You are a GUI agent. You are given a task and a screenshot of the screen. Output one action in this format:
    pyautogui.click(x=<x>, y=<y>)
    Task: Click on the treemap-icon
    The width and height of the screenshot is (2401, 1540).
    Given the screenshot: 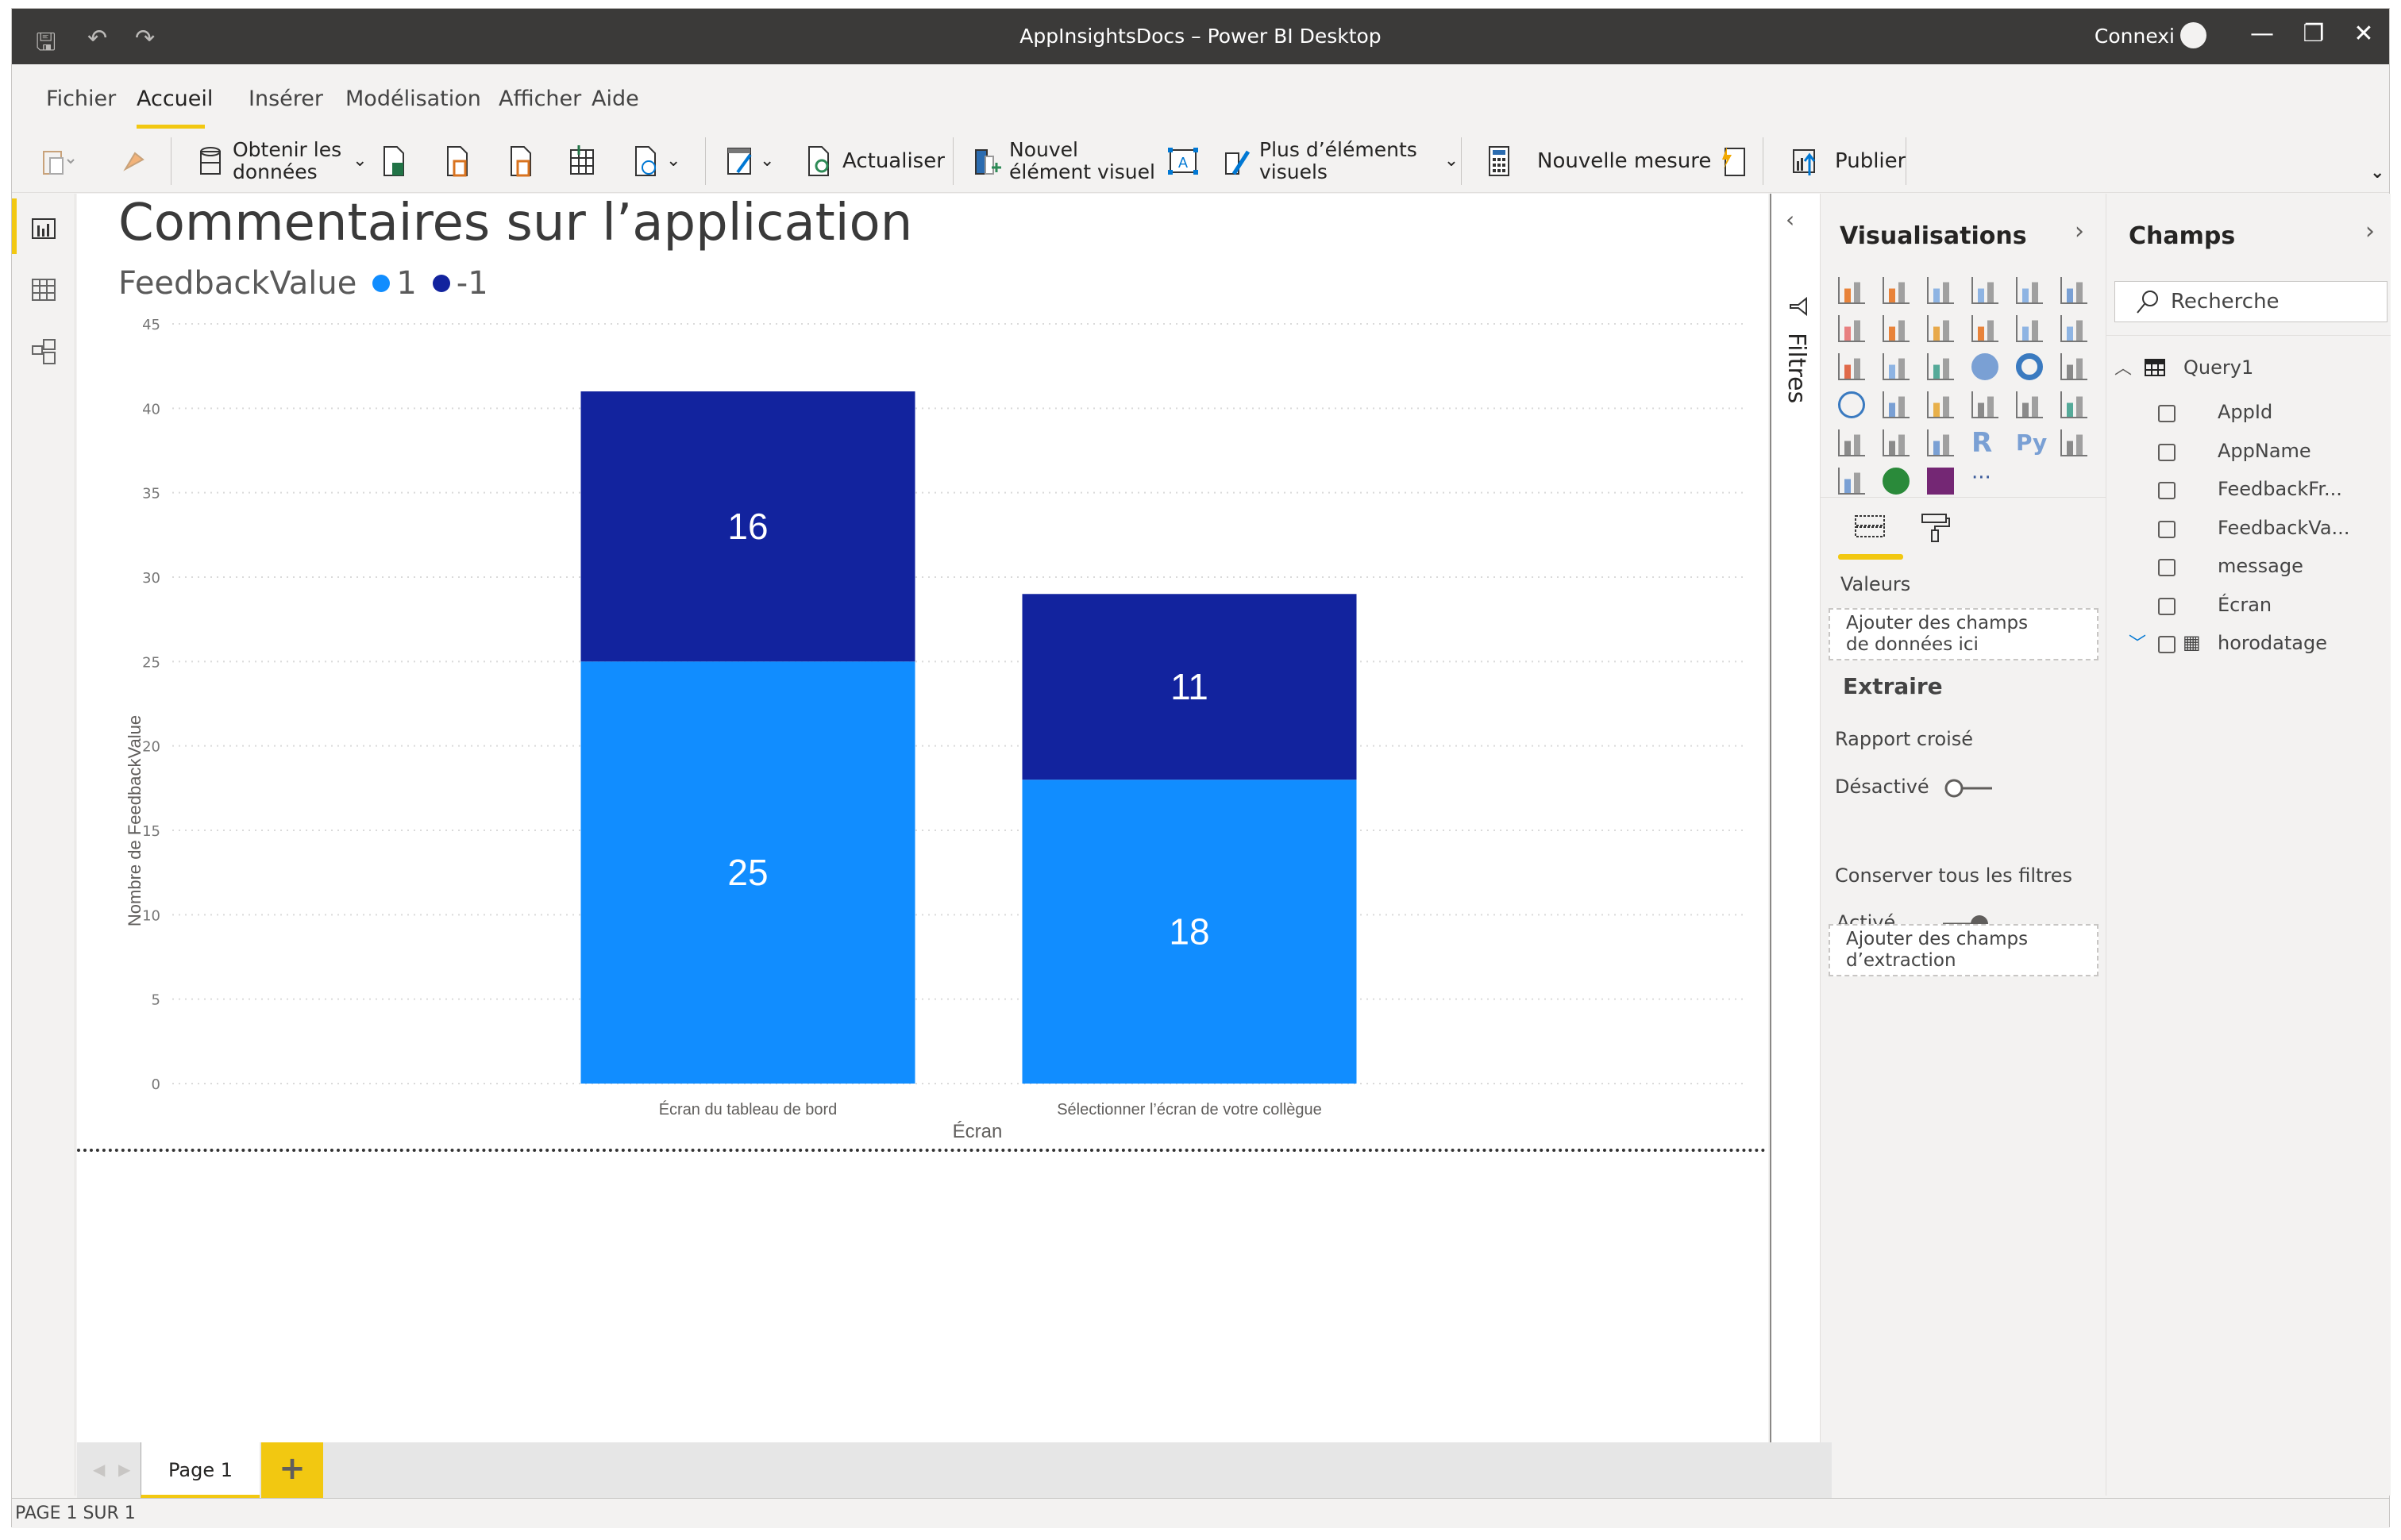 What is the action you would take?
    pyautogui.click(x=2074, y=366)
    